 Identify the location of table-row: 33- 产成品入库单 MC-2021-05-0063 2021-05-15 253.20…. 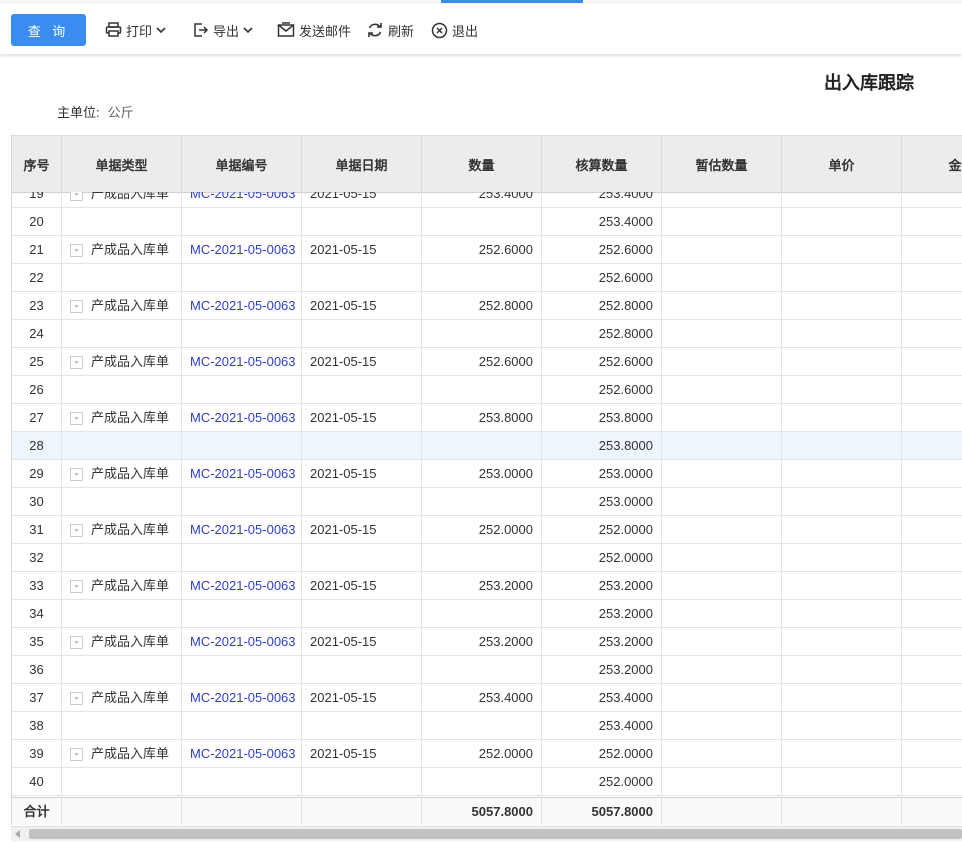
(487, 586).